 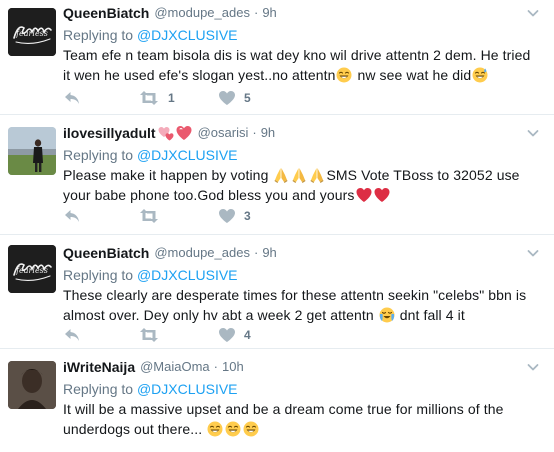 What do you see at coordinates (175, 367) in the screenshot?
I see `username: @MaiaOma` at bounding box center [175, 367].